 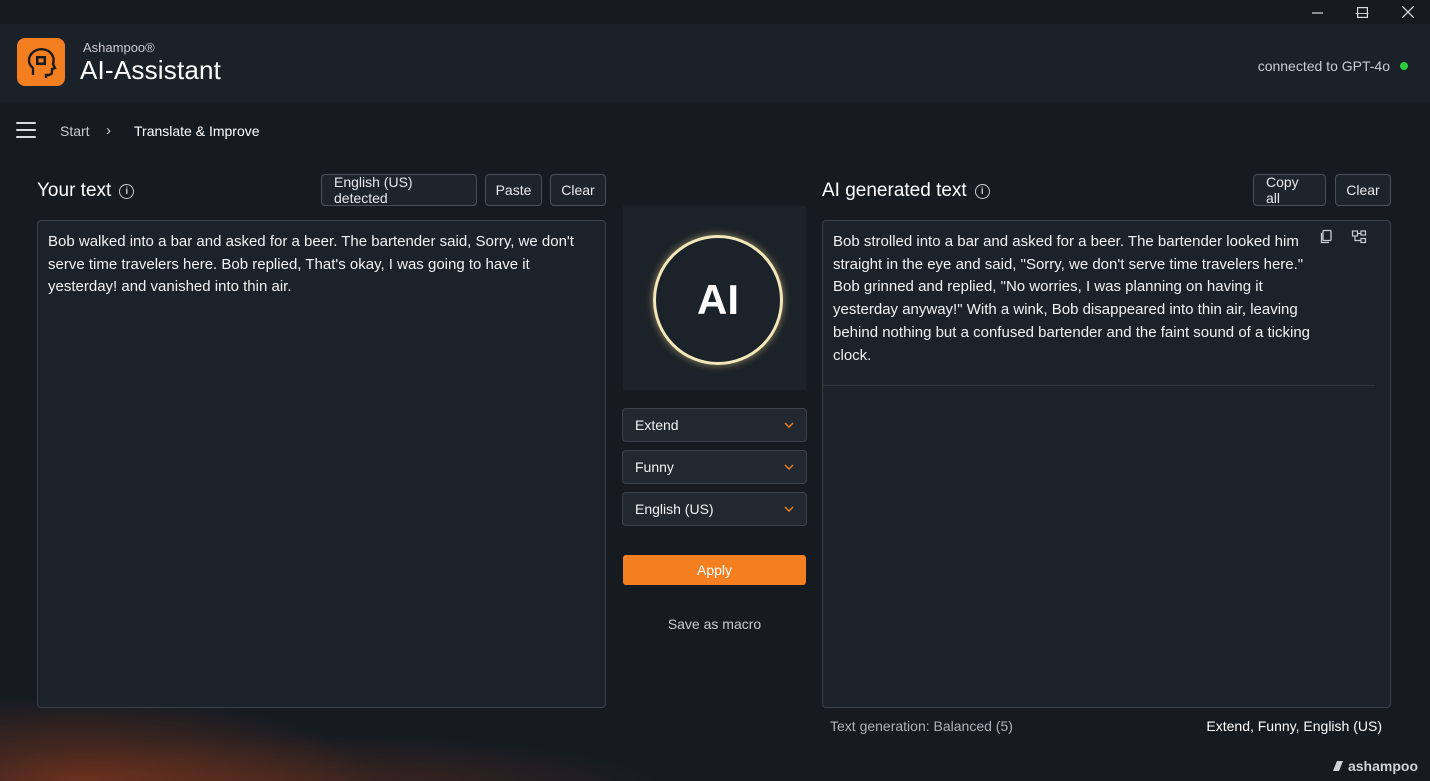 What do you see at coordinates (513, 190) in the screenshot?
I see `paste-button: Paste` at bounding box center [513, 190].